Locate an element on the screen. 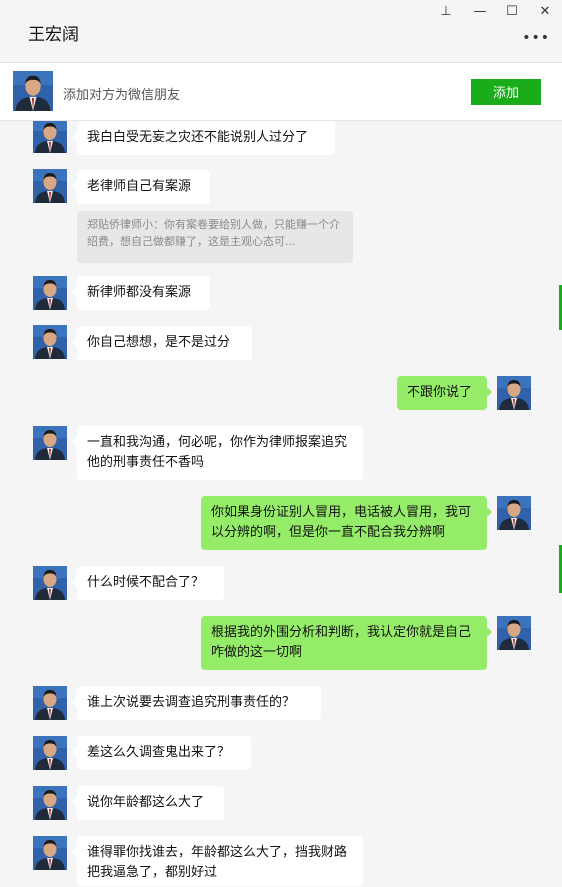  title-bar: 王宏阔 ⊥ — ☐ ✕ ••• is located at coordinates (281, 31).